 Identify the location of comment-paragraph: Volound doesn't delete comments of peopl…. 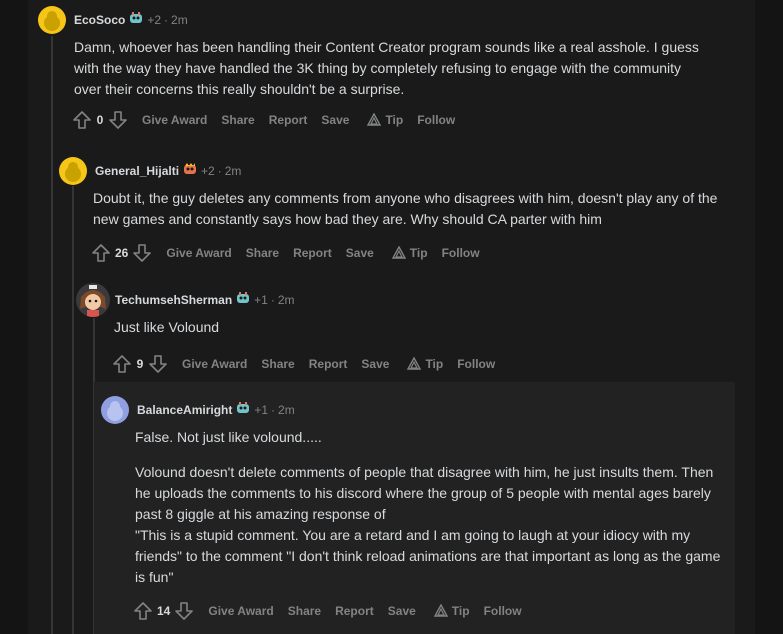
(424, 493).